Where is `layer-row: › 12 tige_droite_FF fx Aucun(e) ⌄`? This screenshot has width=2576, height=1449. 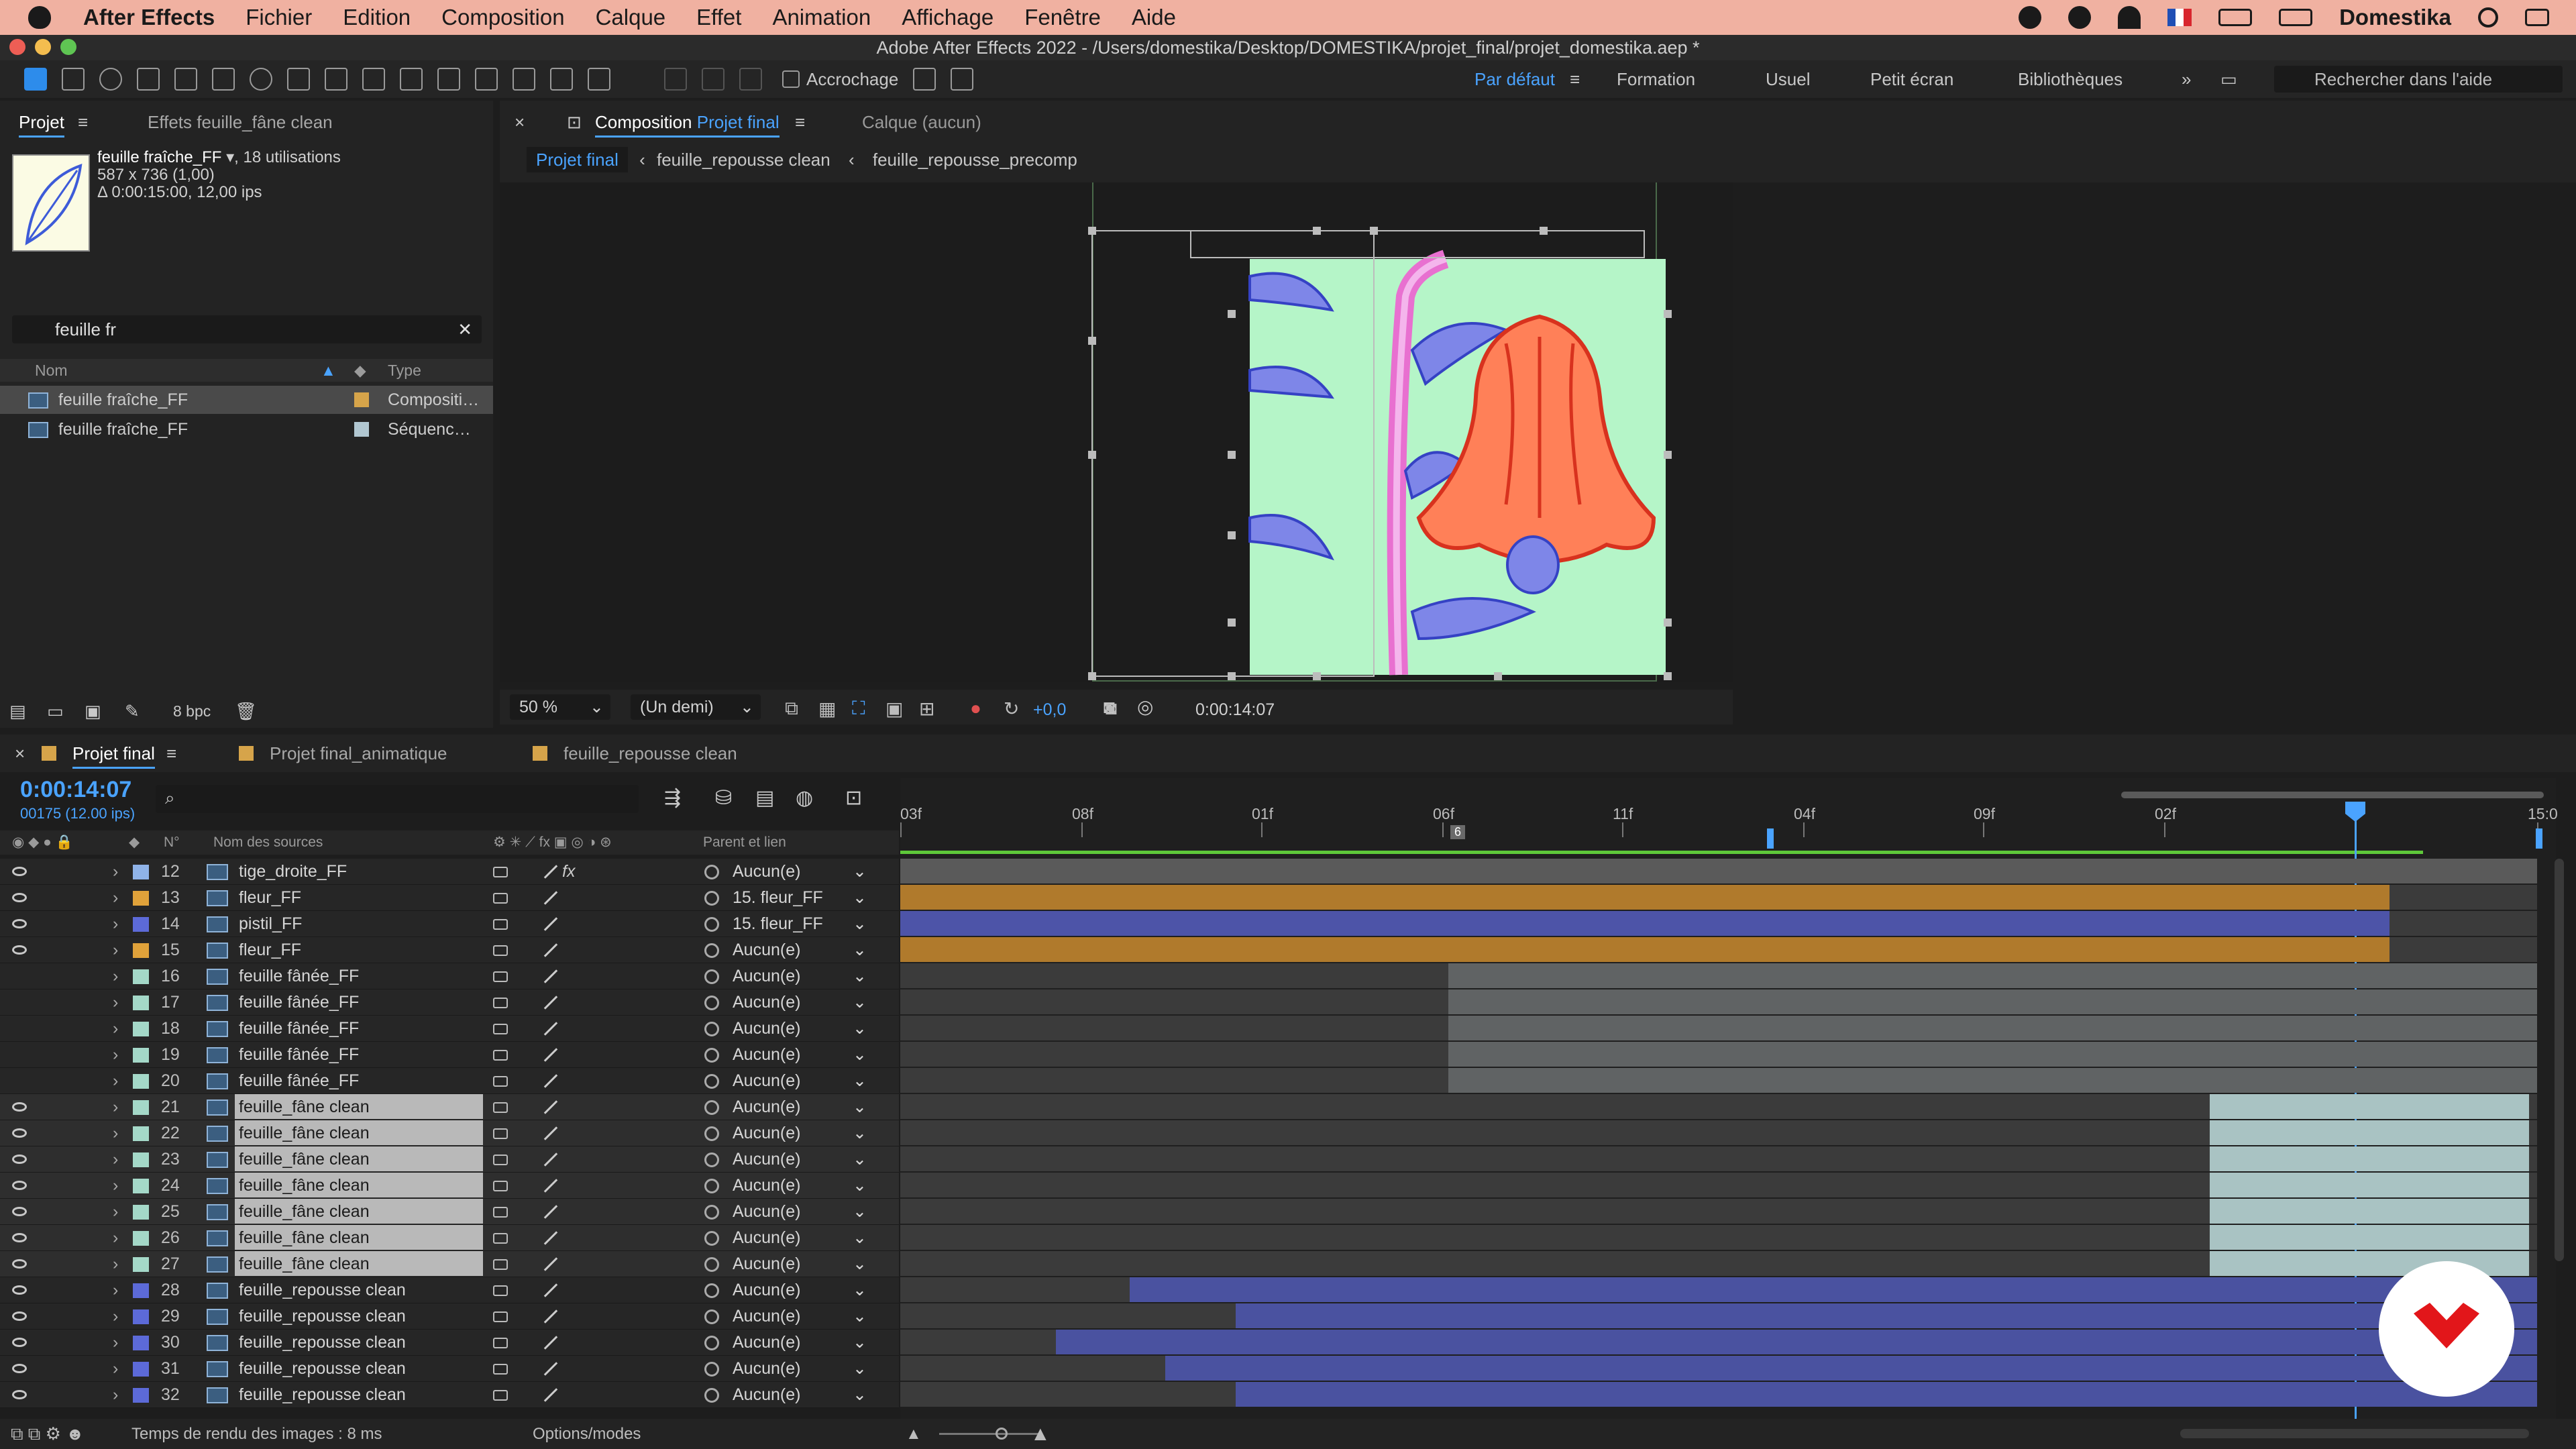
layer-row: › 12 tige_droite_FF fx Aucun(e) ⌄ is located at coordinates (449, 872).